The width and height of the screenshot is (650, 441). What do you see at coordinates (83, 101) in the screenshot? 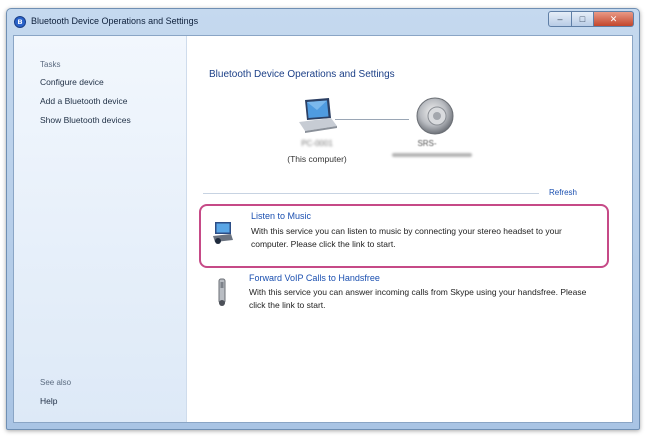
I see `add-bluetooth-device-link: Add a Bluetooth device` at bounding box center [83, 101].